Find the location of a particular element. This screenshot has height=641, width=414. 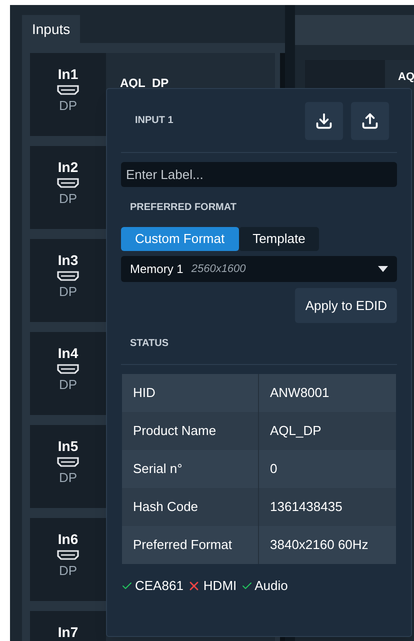

table-cell-text: ANW8001 is located at coordinates (299, 393).